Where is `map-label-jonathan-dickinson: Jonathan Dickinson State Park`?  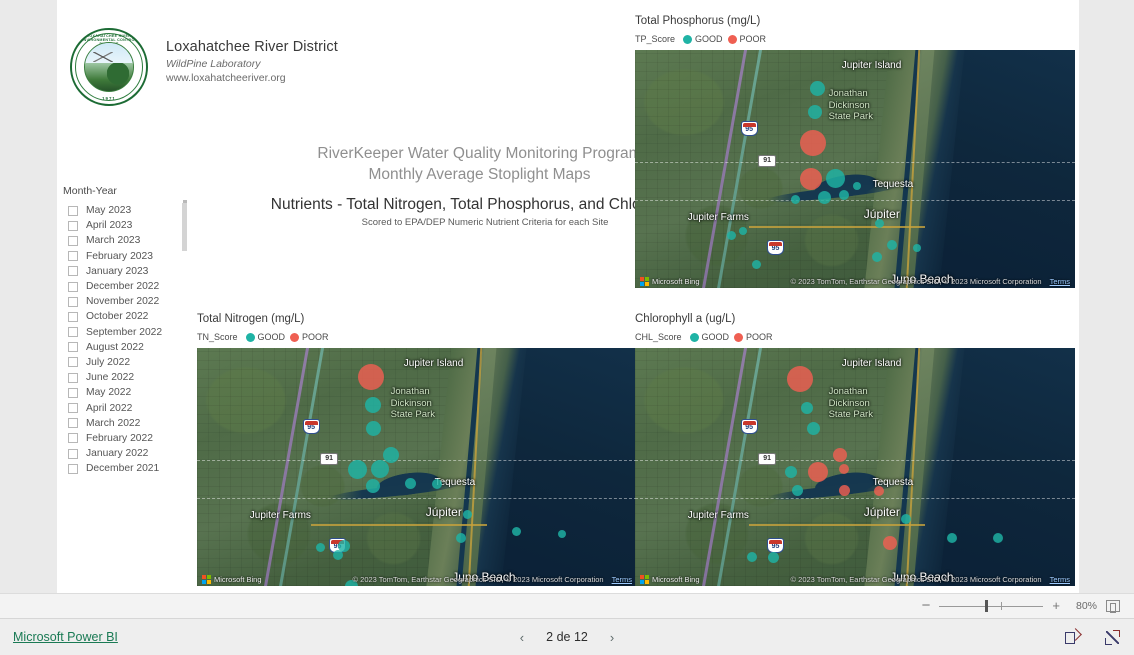 map-label-jonathan-dickinson: Jonathan Dickinson State Park is located at coordinates (850, 105).